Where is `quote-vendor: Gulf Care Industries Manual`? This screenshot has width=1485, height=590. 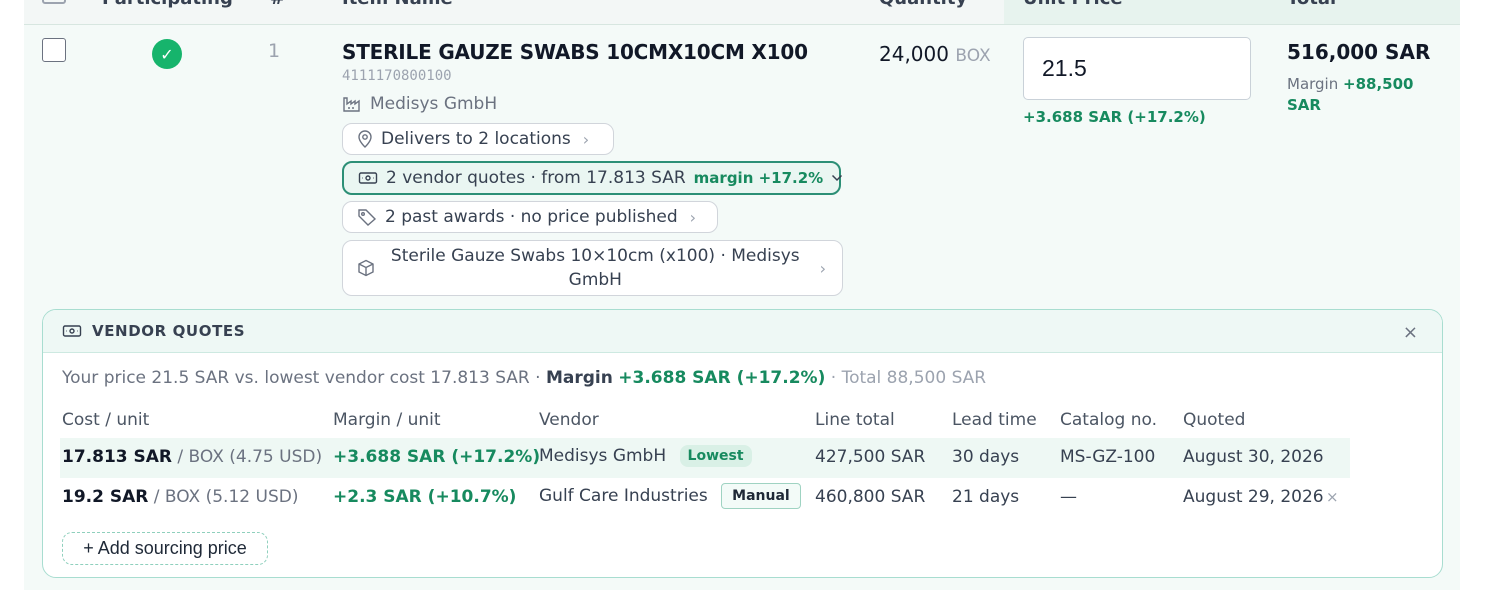 quote-vendor: Gulf Care Industries Manual is located at coordinates (670, 496).